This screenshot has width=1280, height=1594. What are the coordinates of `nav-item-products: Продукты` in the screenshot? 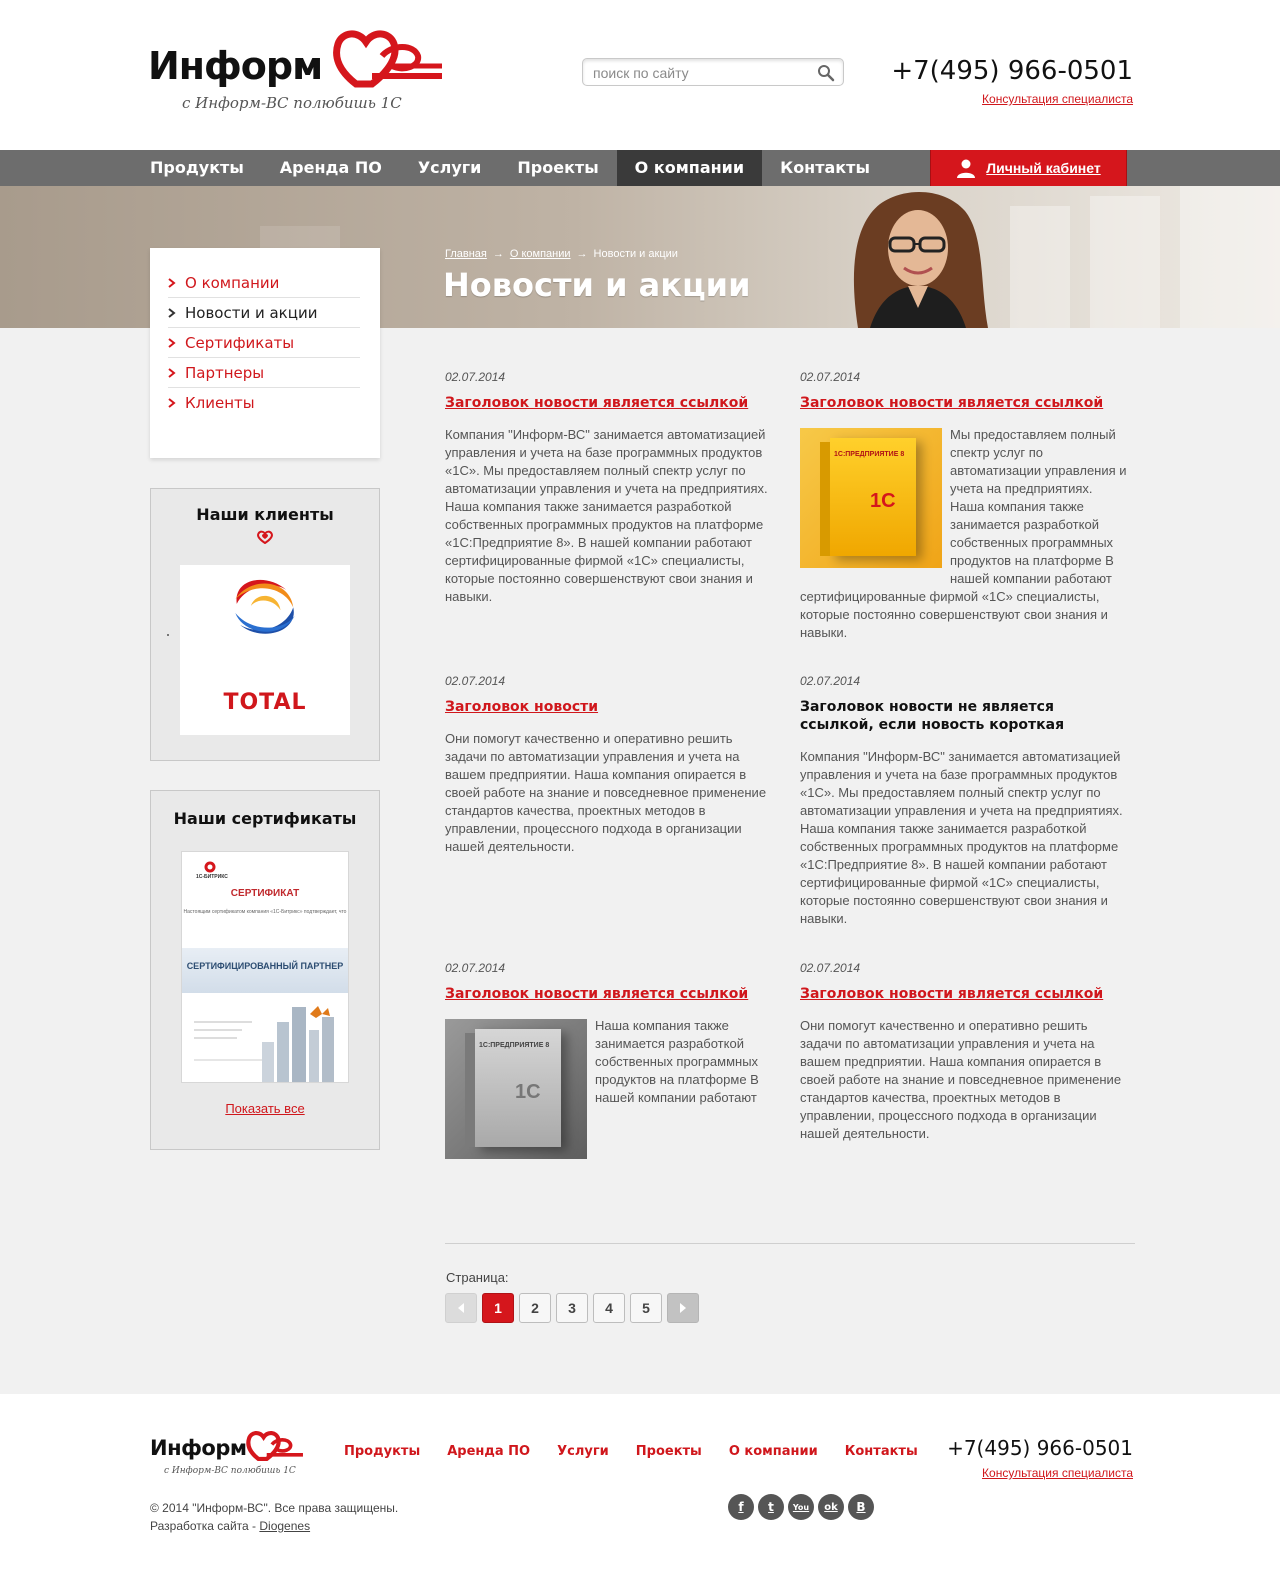 It's located at (197, 168).